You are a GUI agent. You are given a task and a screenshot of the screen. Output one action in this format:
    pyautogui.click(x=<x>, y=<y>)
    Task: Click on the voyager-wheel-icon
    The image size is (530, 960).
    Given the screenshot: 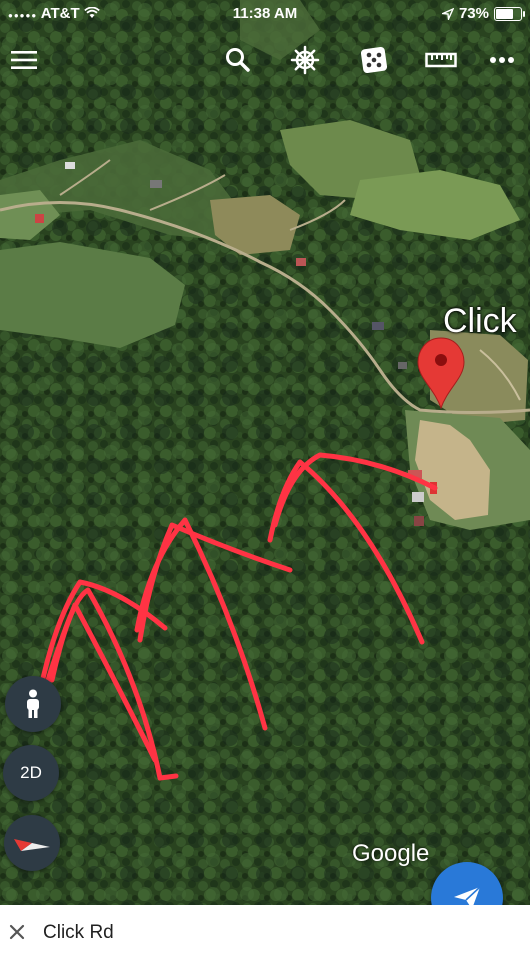 What is the action you would take?
    pyautogui.click(x=305, y=60)
    